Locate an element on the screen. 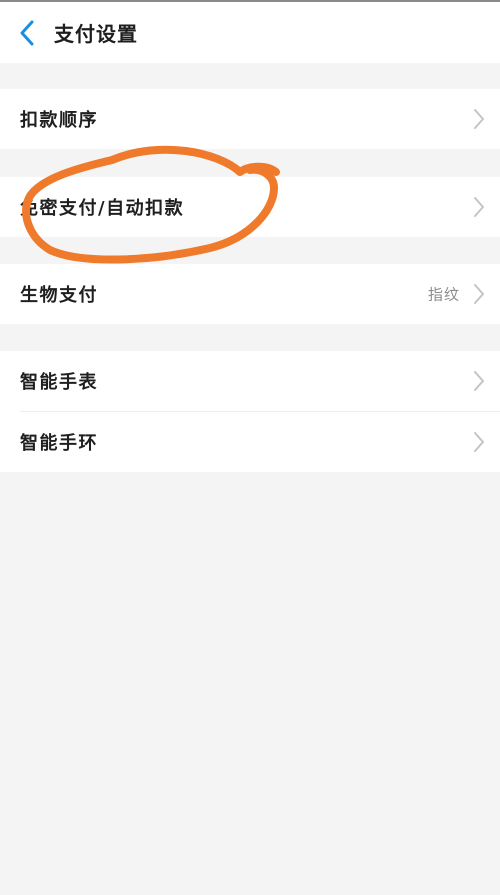 The height and width of the screenshot is (895, 500). row-label: 免密支付/自动扣款 is located at coordinates (102, 208).